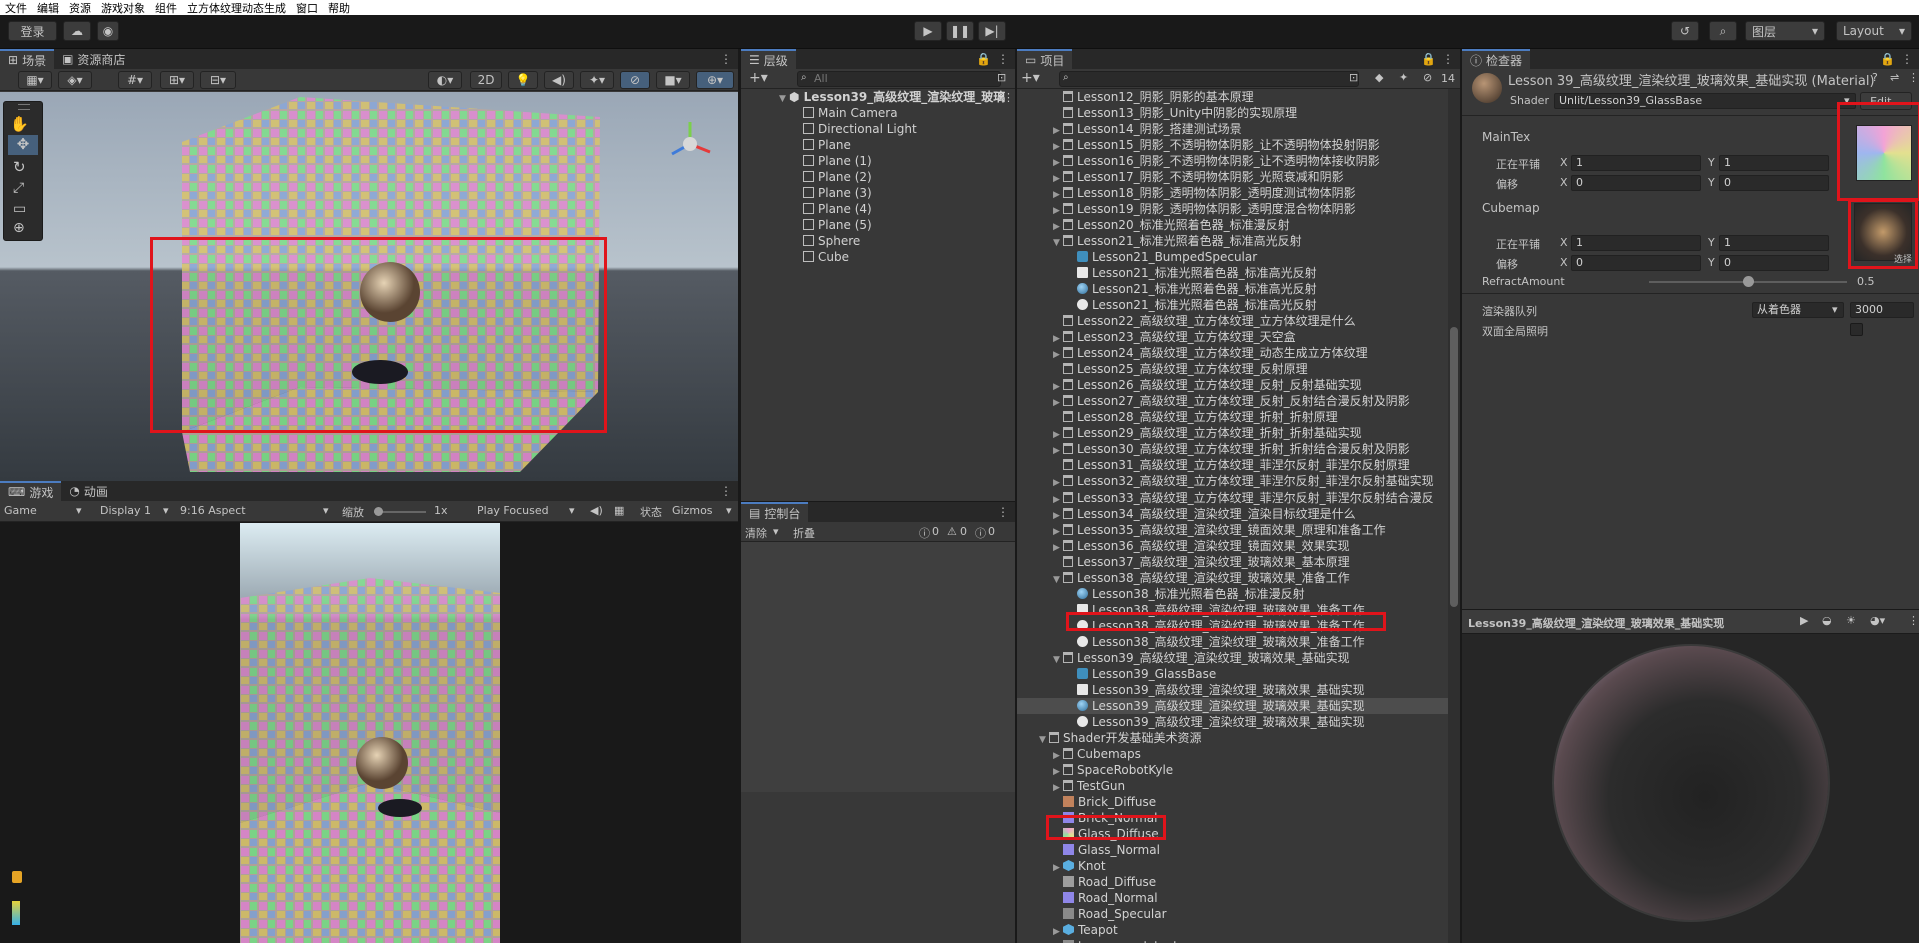  Describe the element at coordinates (1427, 77) in the screenshot. I see `hidden-packages-icon: ⊘` at that location.